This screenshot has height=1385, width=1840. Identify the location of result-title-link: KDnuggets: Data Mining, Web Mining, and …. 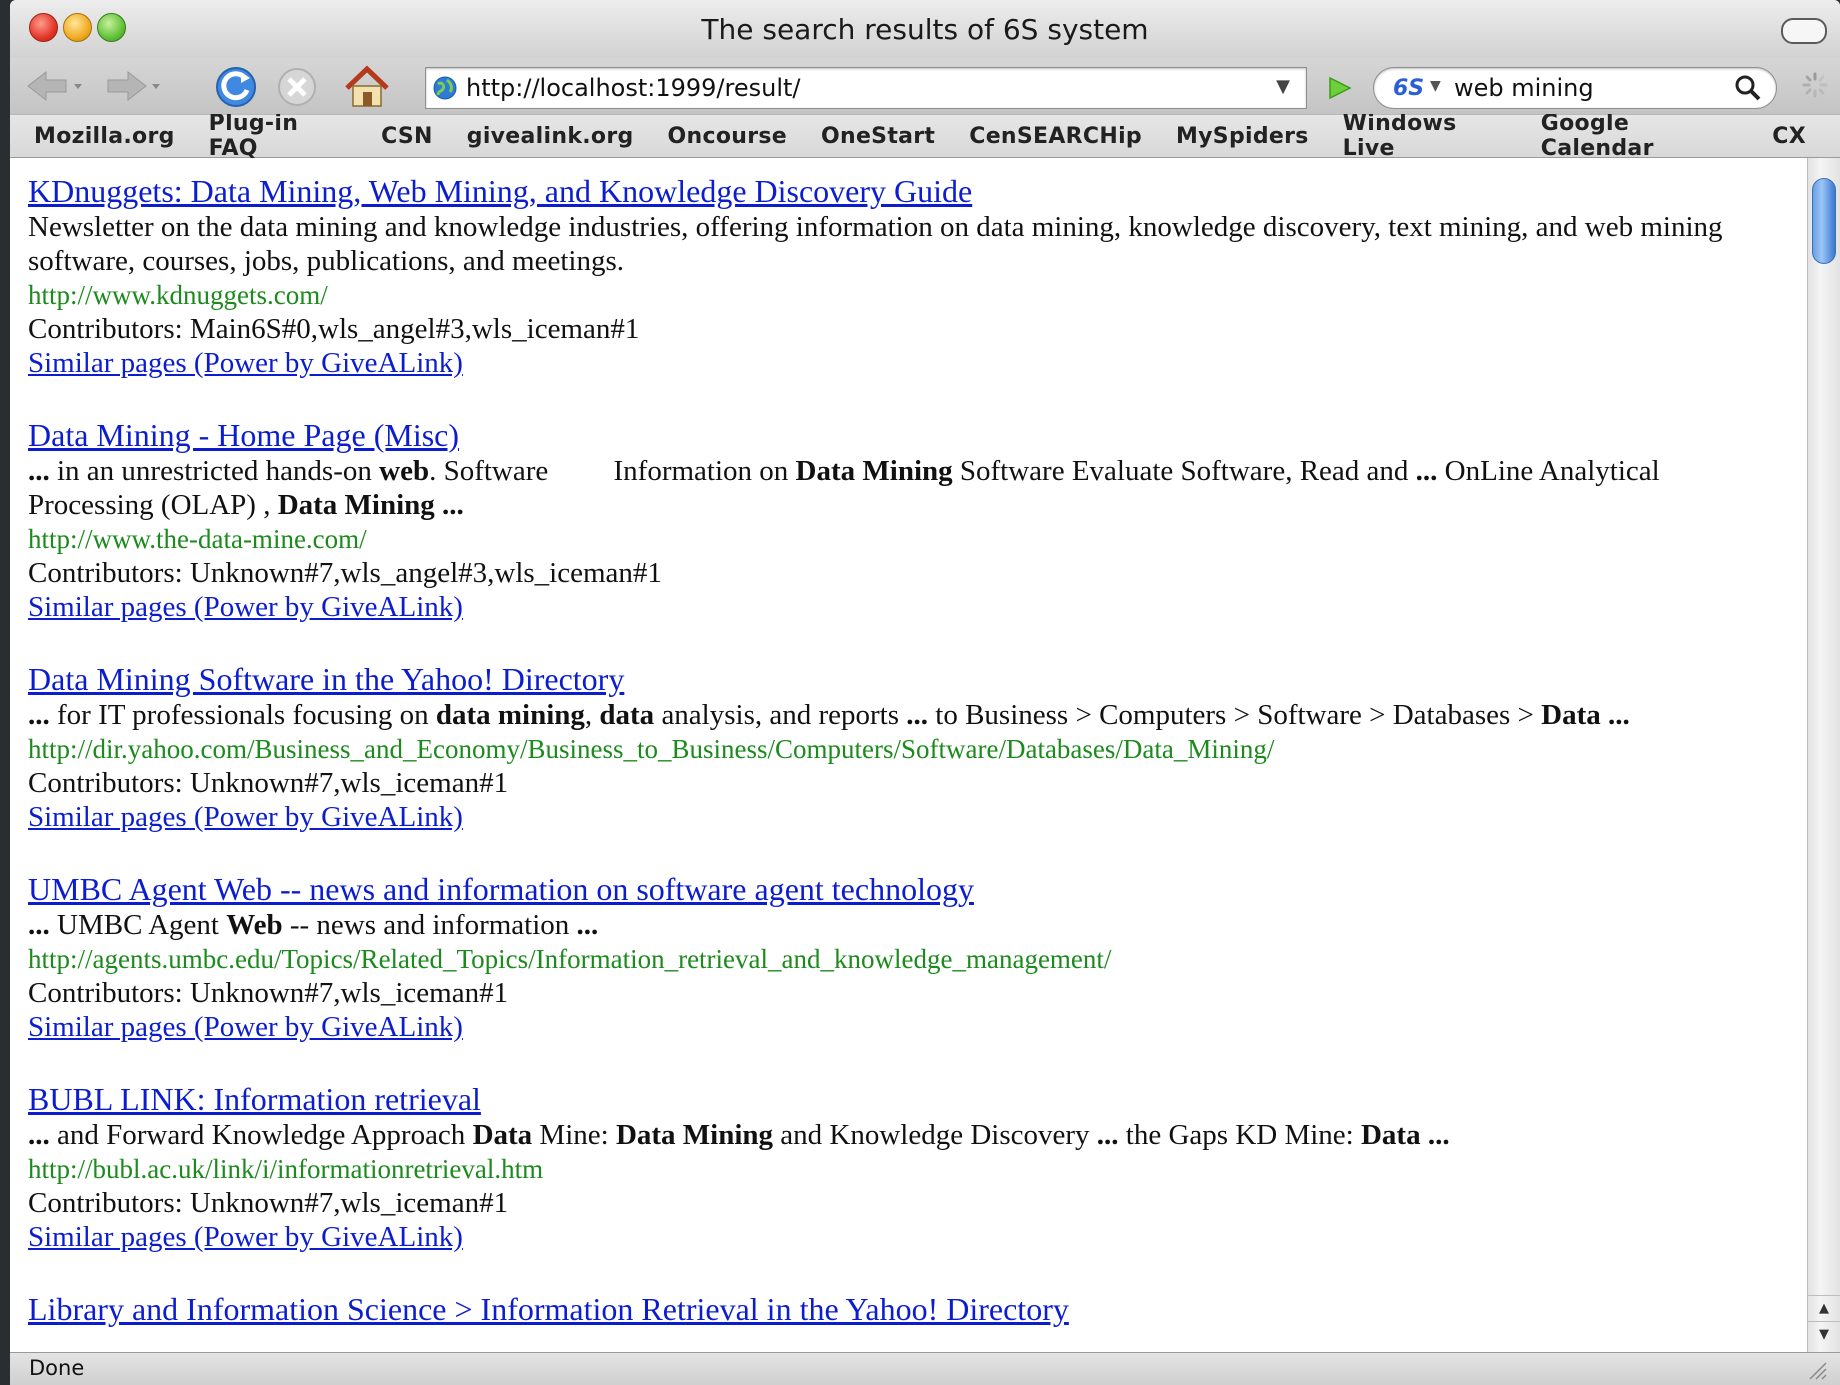
(908, 191).